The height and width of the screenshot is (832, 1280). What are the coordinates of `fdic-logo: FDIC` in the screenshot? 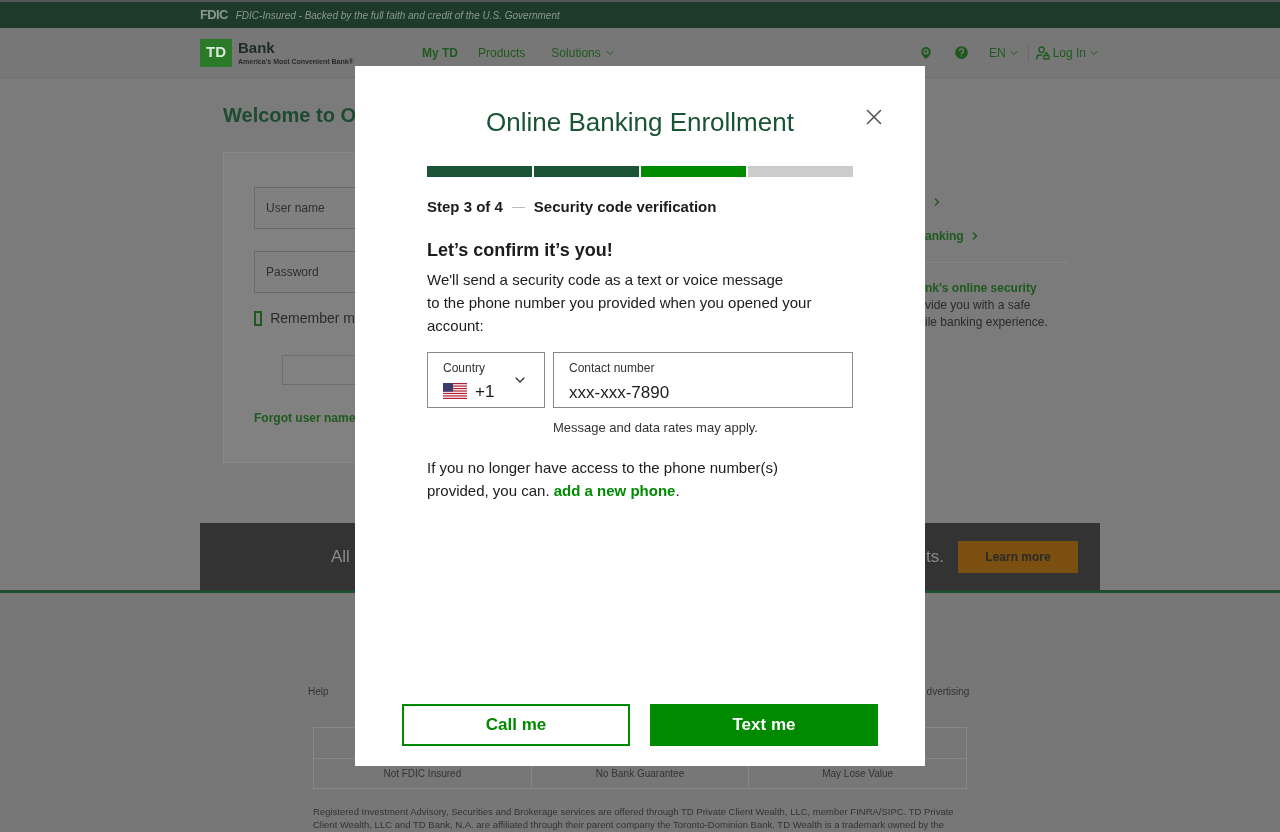 It's located at (214, 15).